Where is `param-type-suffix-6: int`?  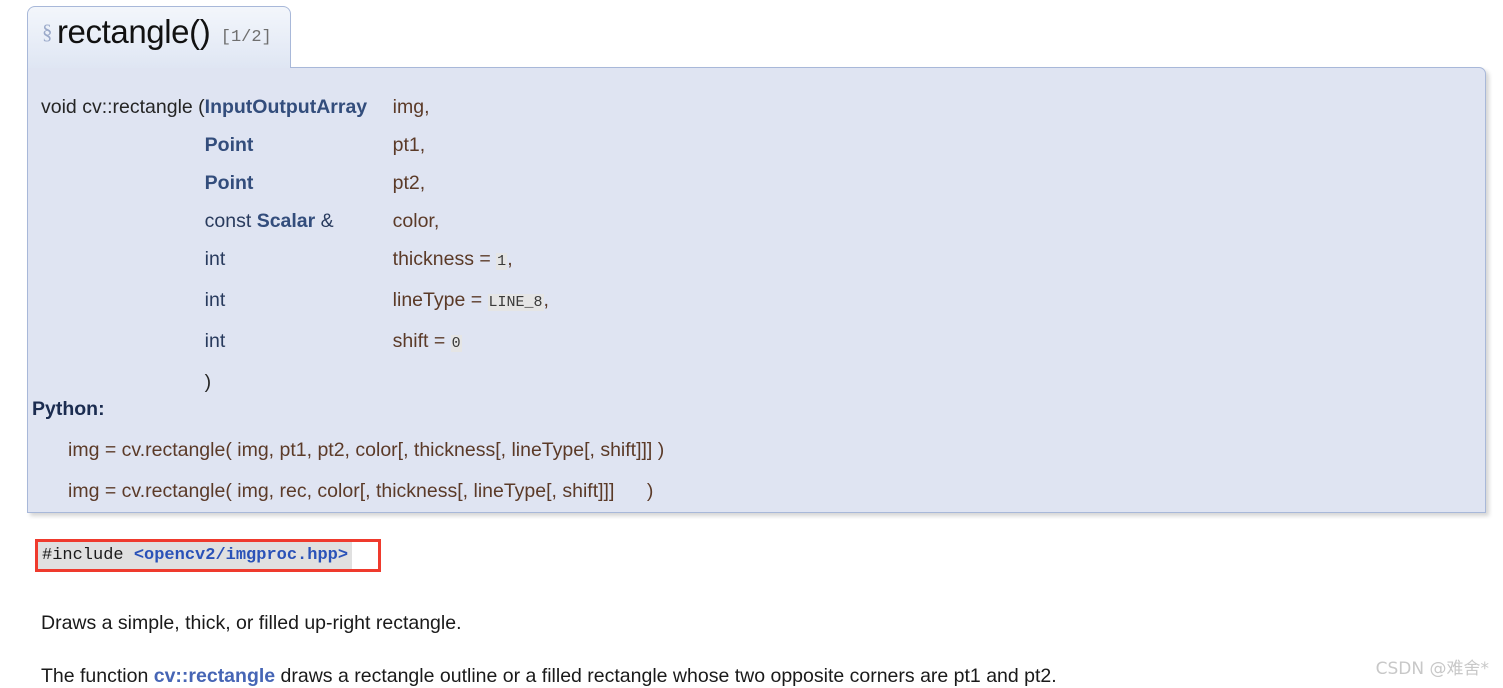
param-type-suffix-6: int is located at coordinates (215, 341).